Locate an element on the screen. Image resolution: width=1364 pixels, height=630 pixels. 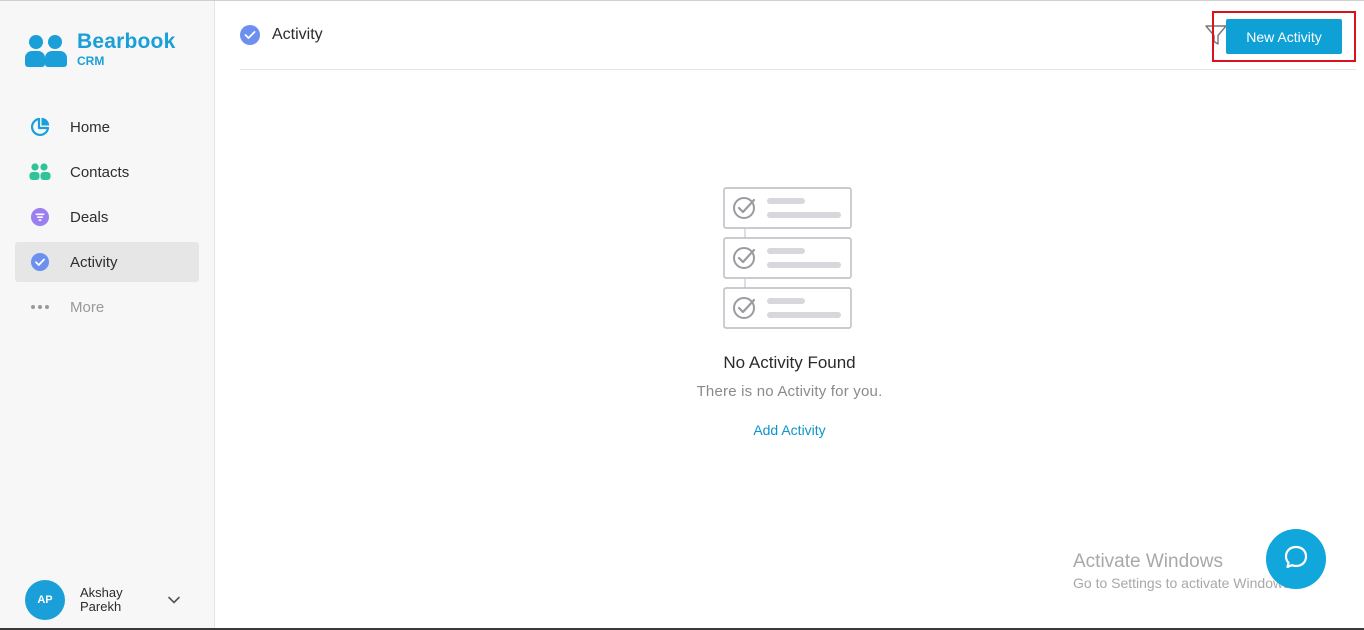
sidebar-item-deals: Deals is located at coordinates (107, 217).